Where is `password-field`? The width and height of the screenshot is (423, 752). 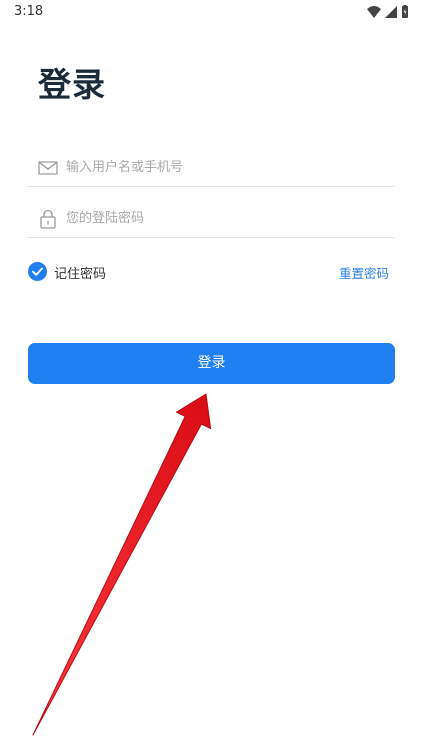
password-field is located at coordinates (211, 218).